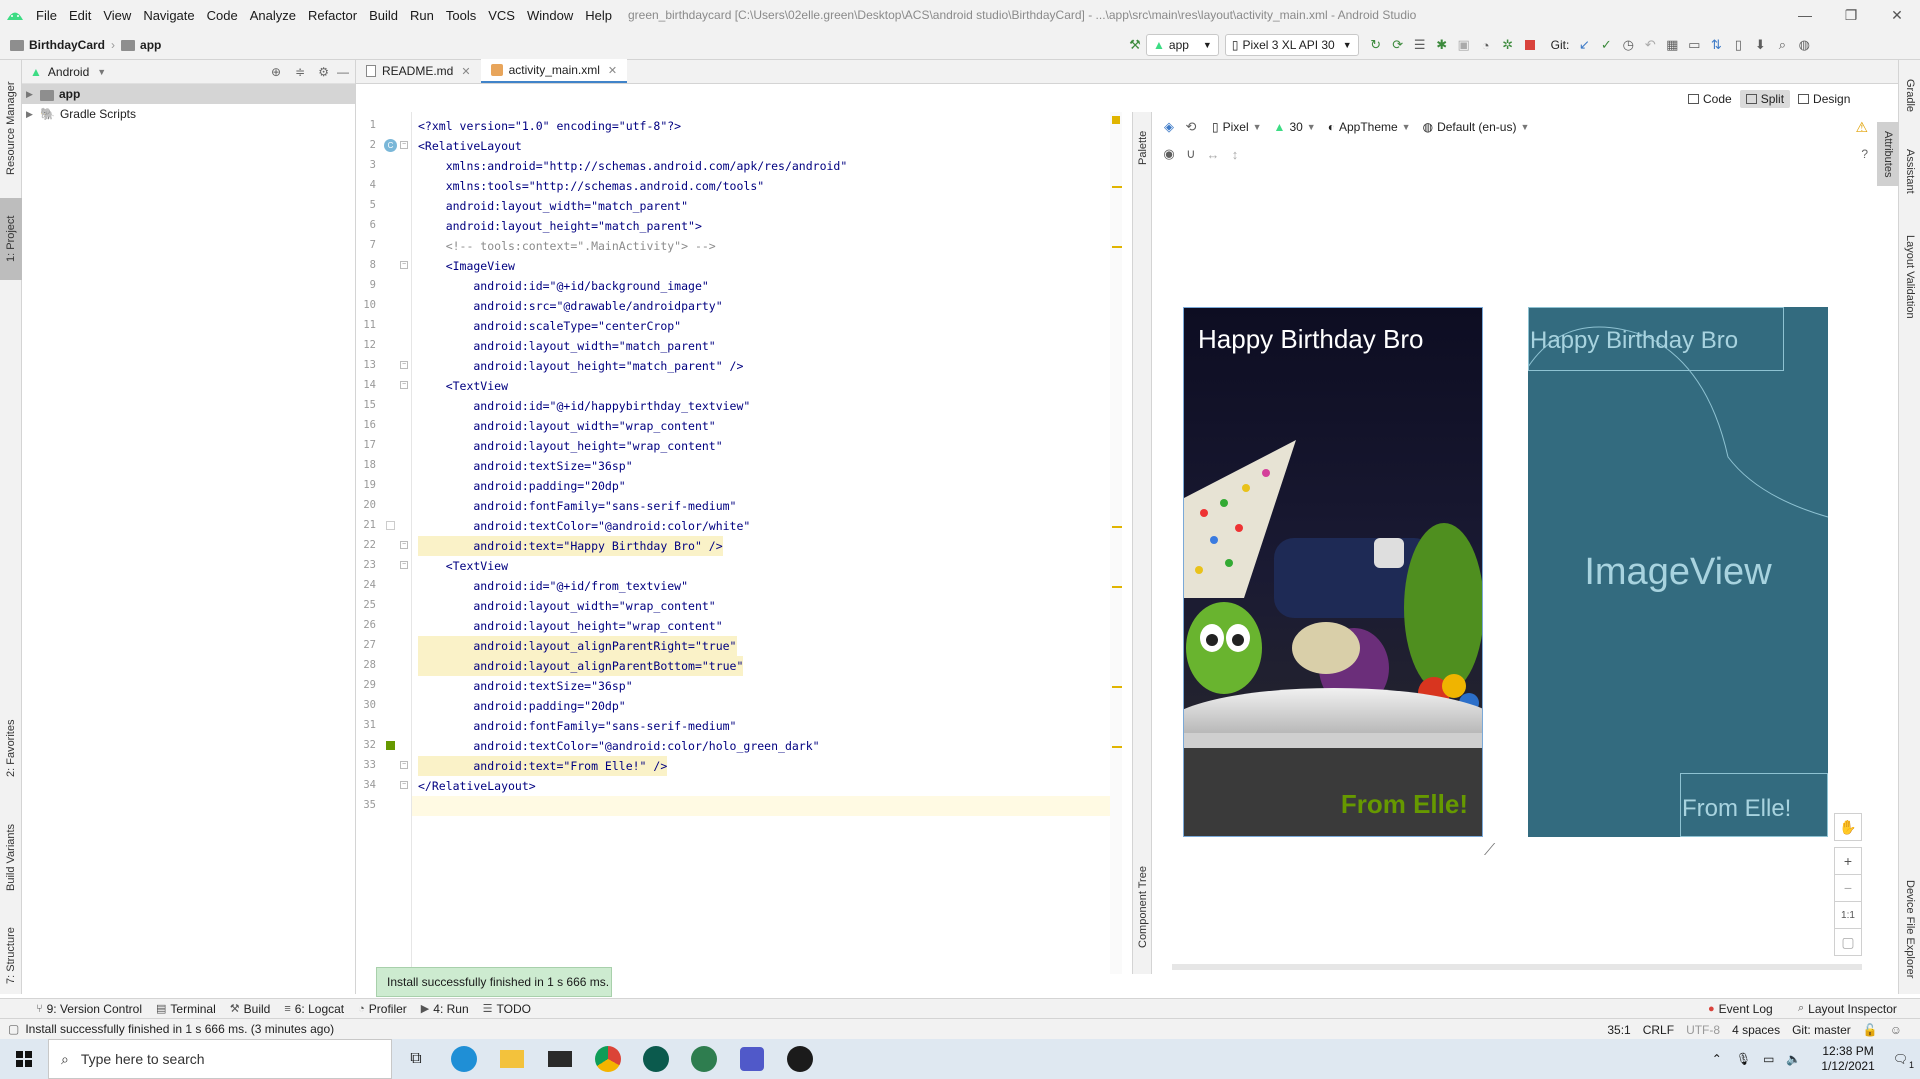 The height and width of the screenshot is (1079, 1920). I want to click on tree-item-gradle-scripts: ▶ 🐘 Gradle Scripts, so click(188, 114).